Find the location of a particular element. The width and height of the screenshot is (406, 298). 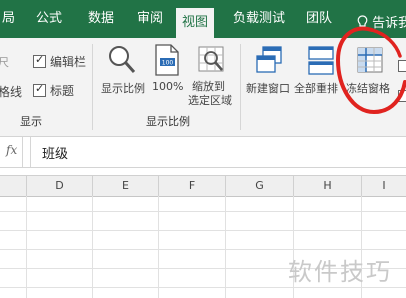

column-header-f: F is located at coordinates (192, 186).